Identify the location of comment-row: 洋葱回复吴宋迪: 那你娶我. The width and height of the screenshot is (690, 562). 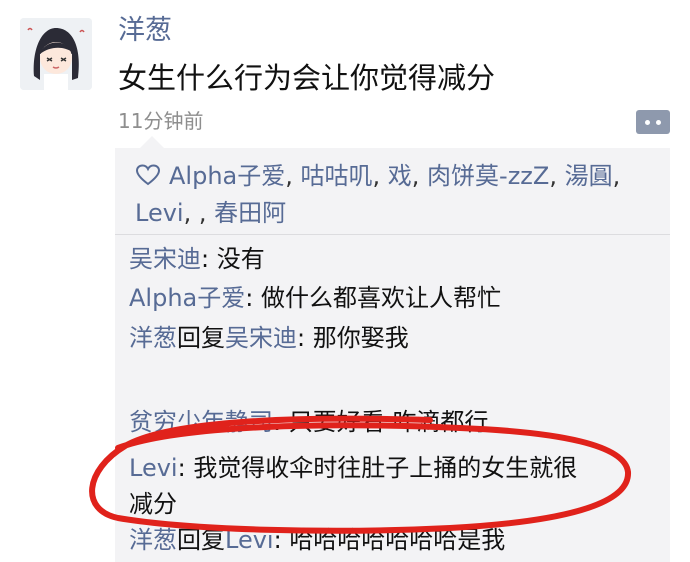
(394, 338).